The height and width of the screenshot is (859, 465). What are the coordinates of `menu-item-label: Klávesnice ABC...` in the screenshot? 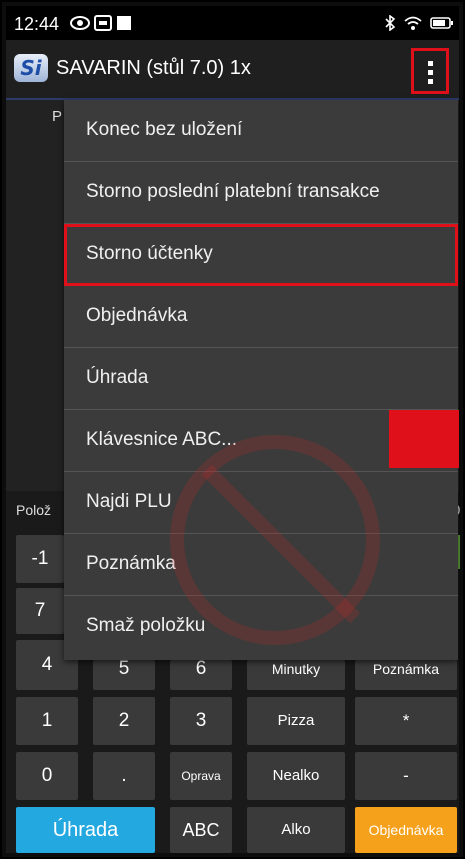 It's located at (162, 439).